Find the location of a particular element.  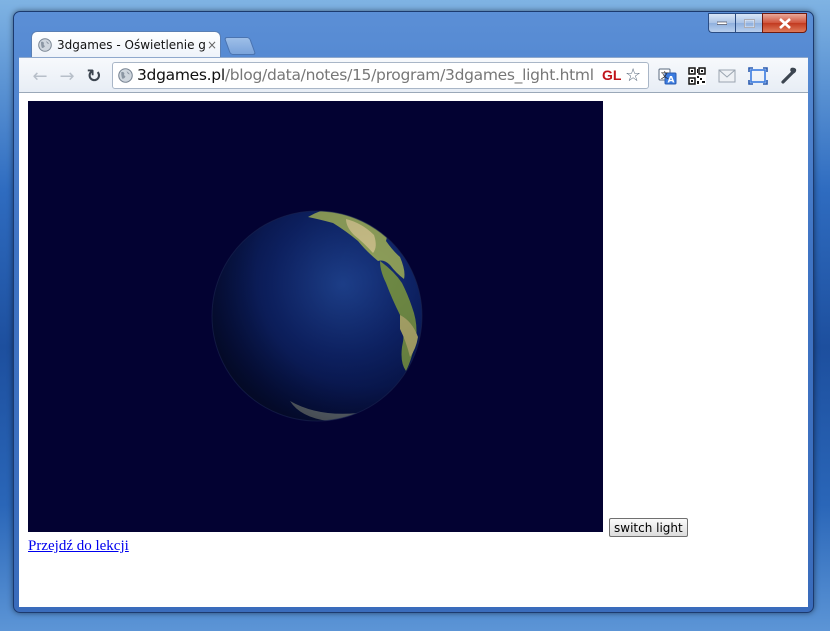

webgl-badge: GL is located at coordinates (611, 75).